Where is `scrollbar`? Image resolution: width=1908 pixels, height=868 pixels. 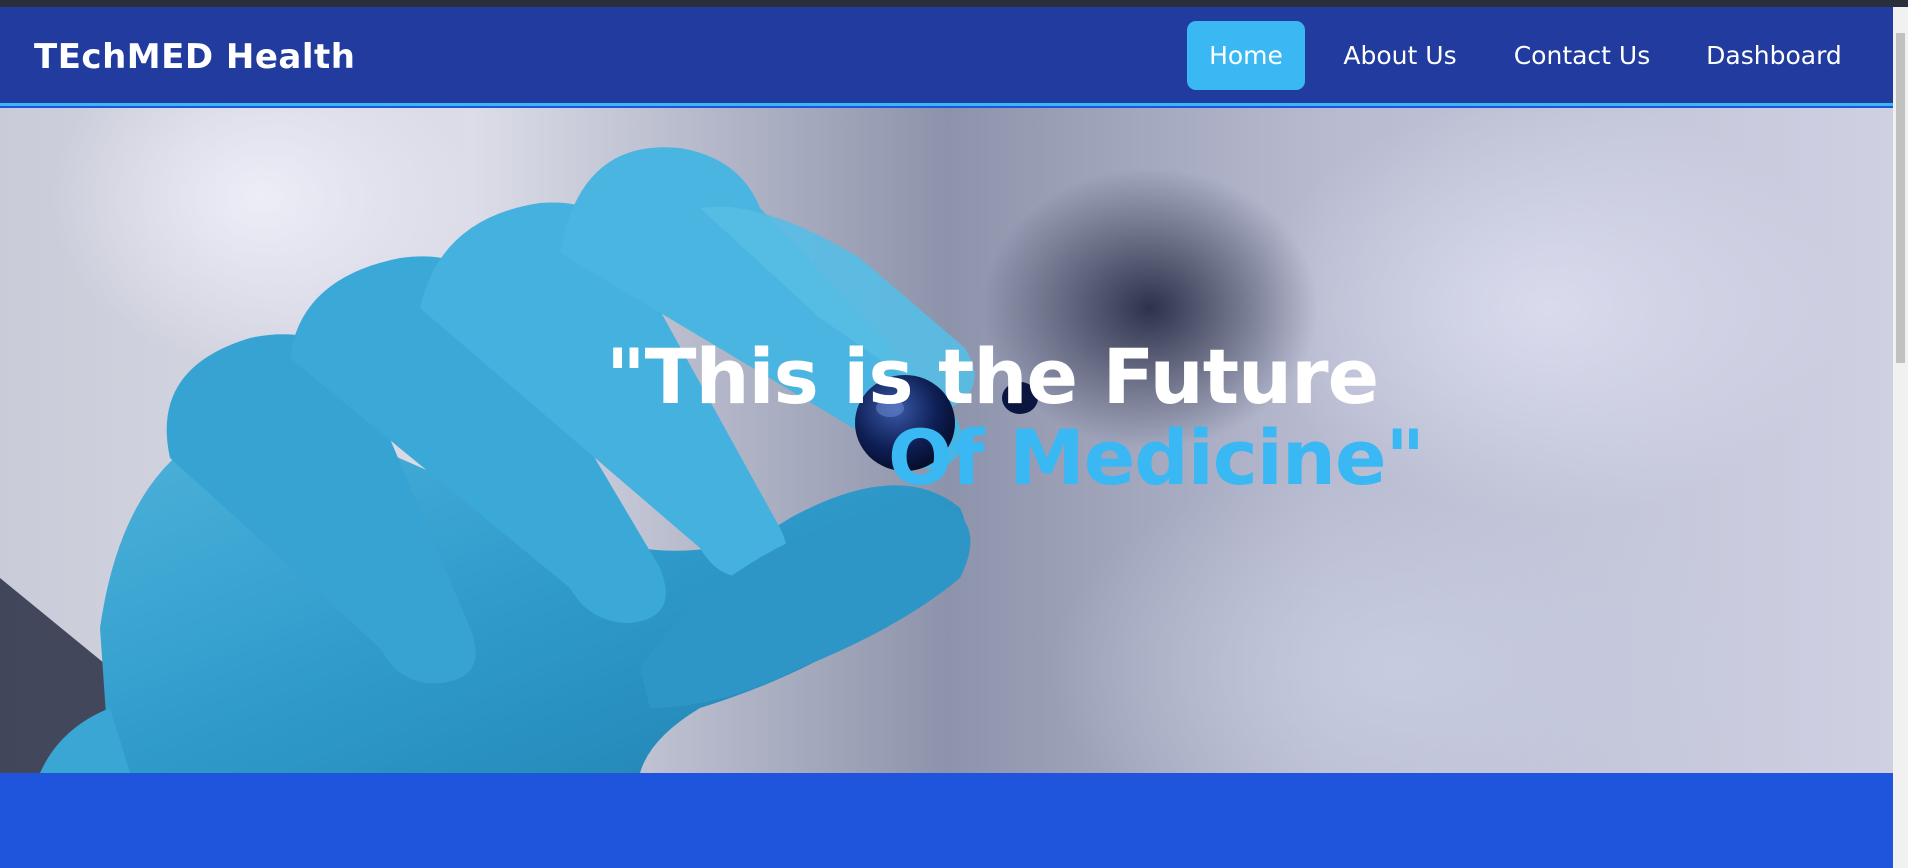
scrollbar is located at coordinates (1900, 437).